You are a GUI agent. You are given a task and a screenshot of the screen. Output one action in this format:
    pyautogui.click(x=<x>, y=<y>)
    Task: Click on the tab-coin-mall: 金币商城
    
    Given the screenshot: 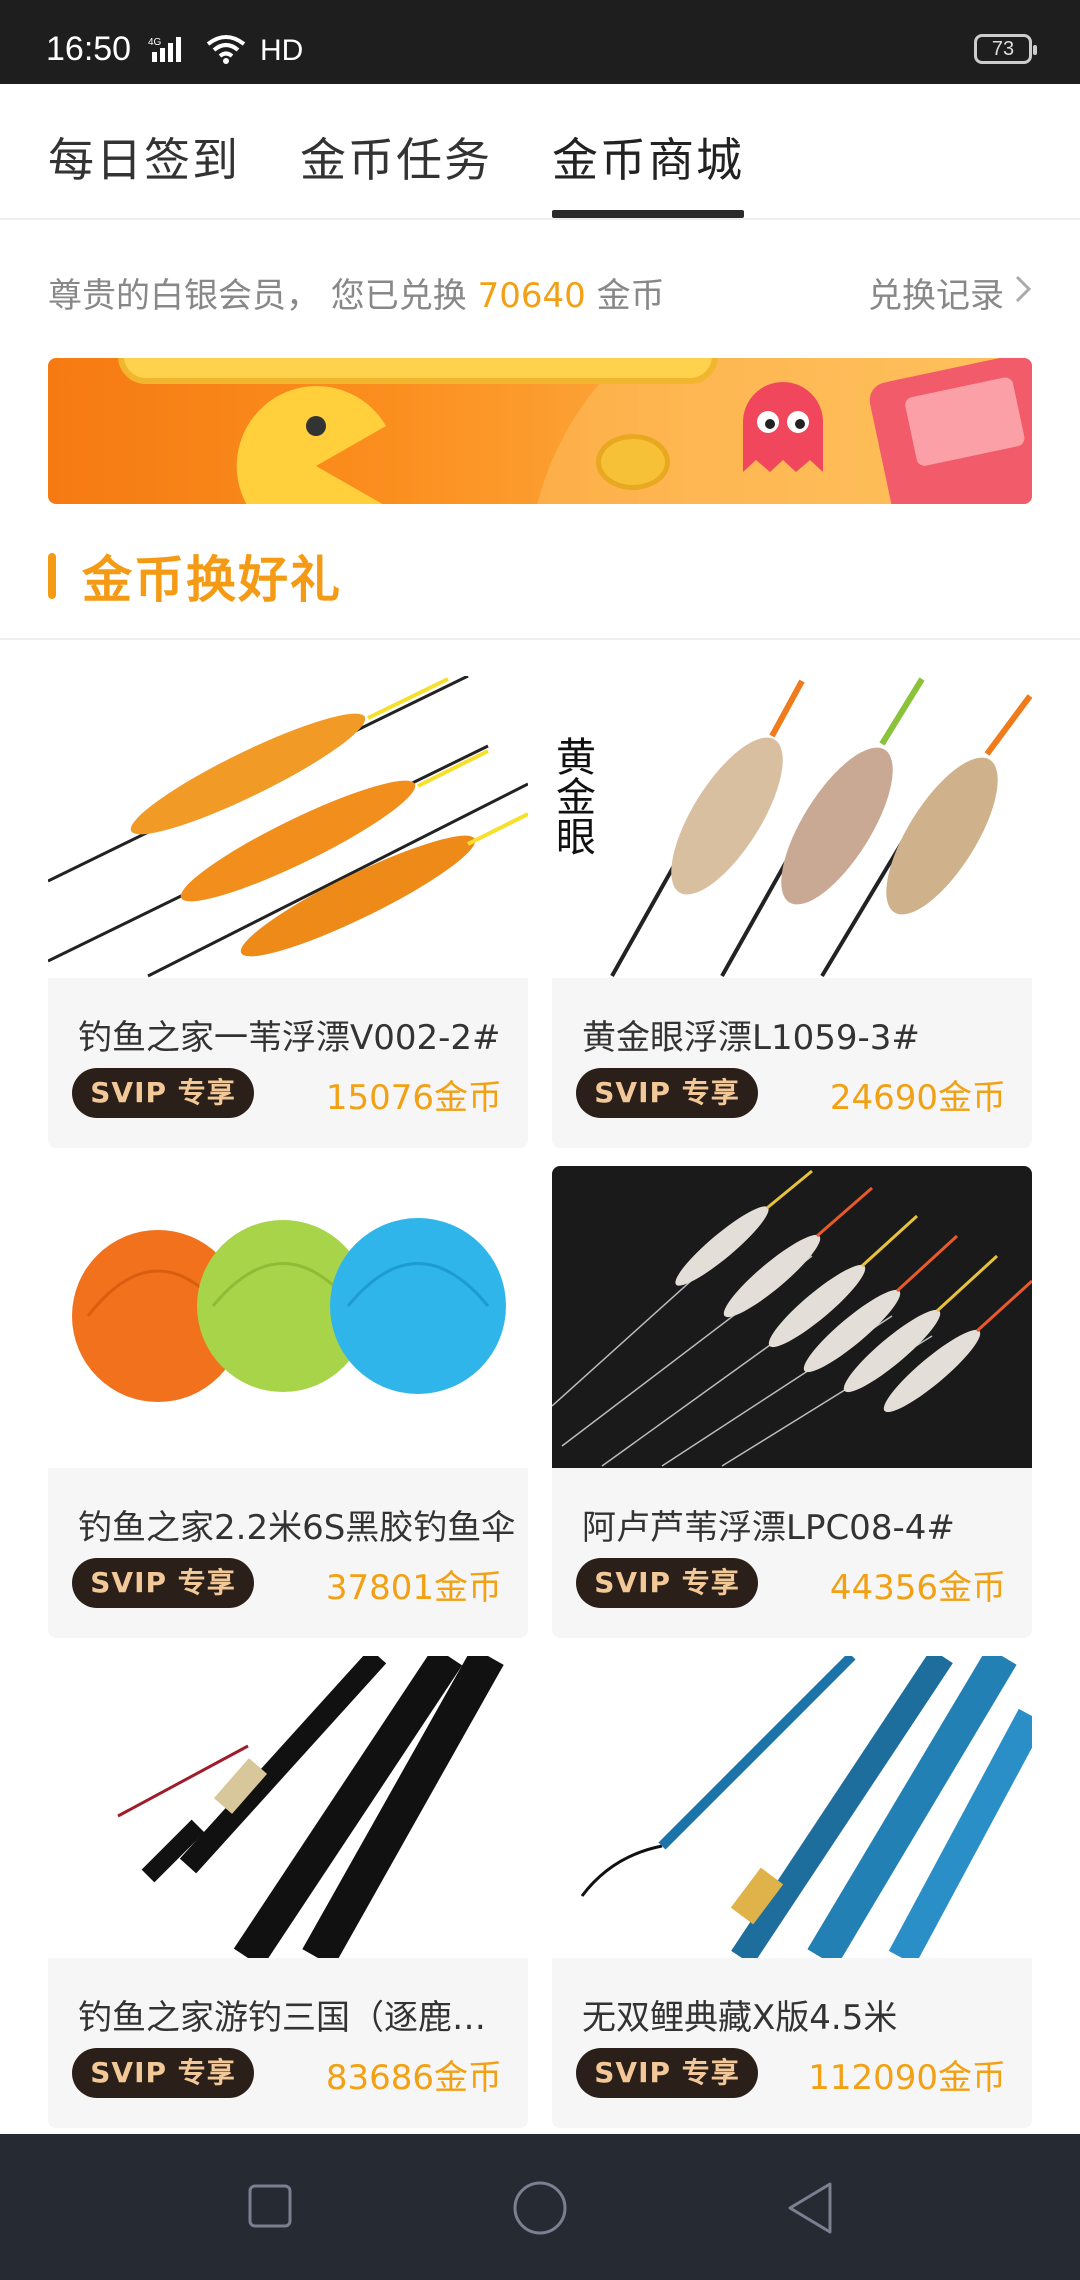 What is the action you would take?
    pyautogui.click(x=648, y=157)
    